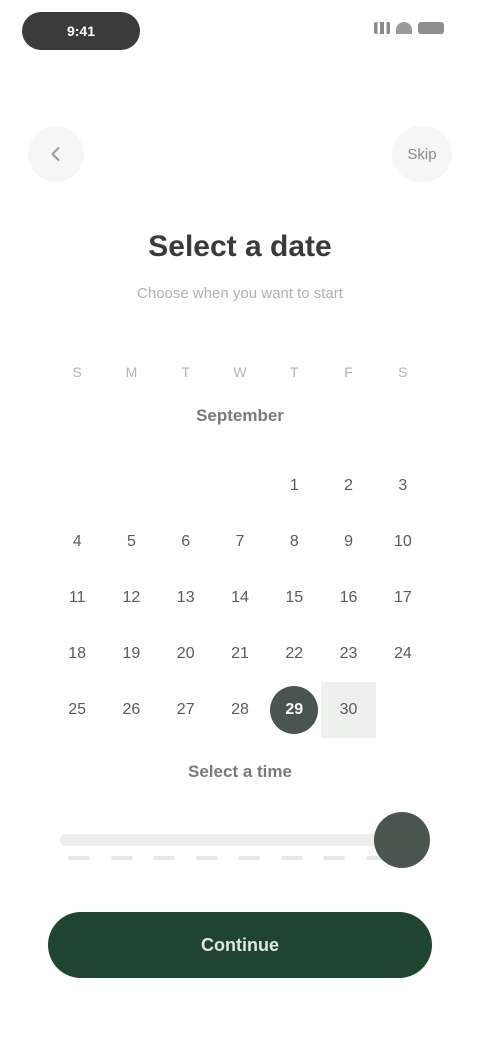 Image resolution: width=480 pixels, height=1040 pixels. What do you see at coordinates (77, 654) in the screenshot?
I see `day-cell: 18` at bounding box center [77, 654].